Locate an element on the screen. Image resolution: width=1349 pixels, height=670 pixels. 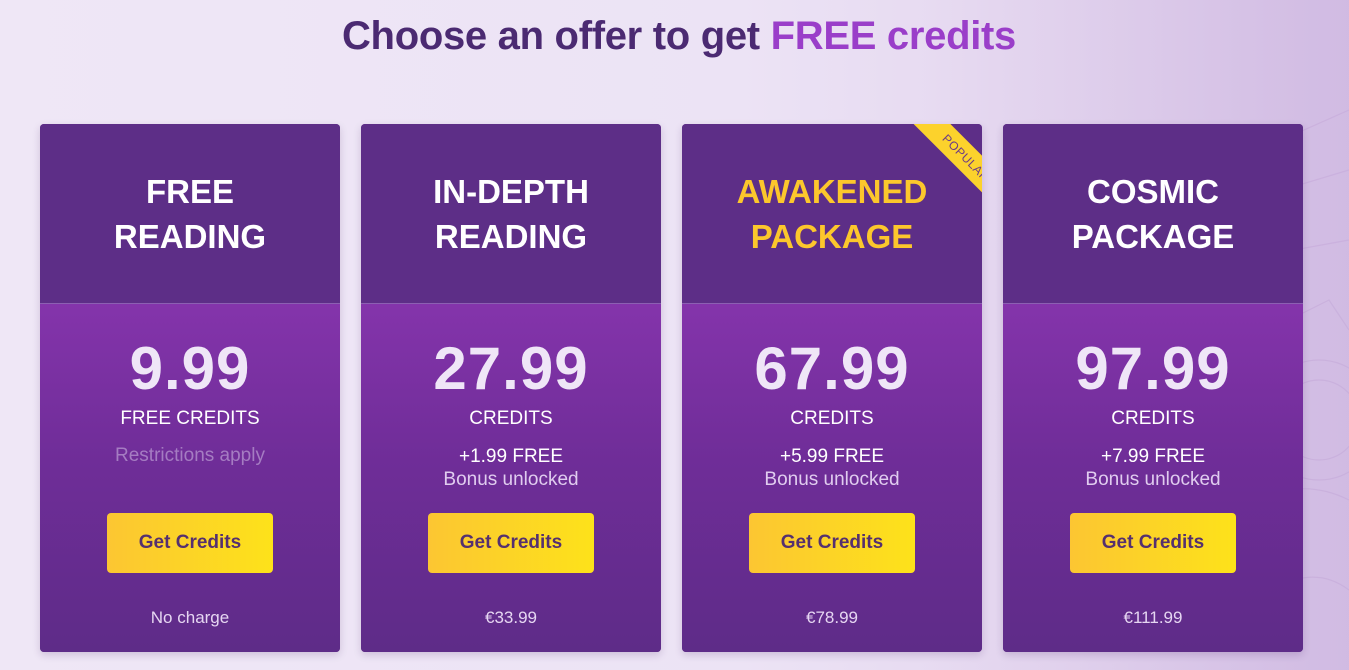
price-footer: €78.99 is located at coordinates (832, 617).